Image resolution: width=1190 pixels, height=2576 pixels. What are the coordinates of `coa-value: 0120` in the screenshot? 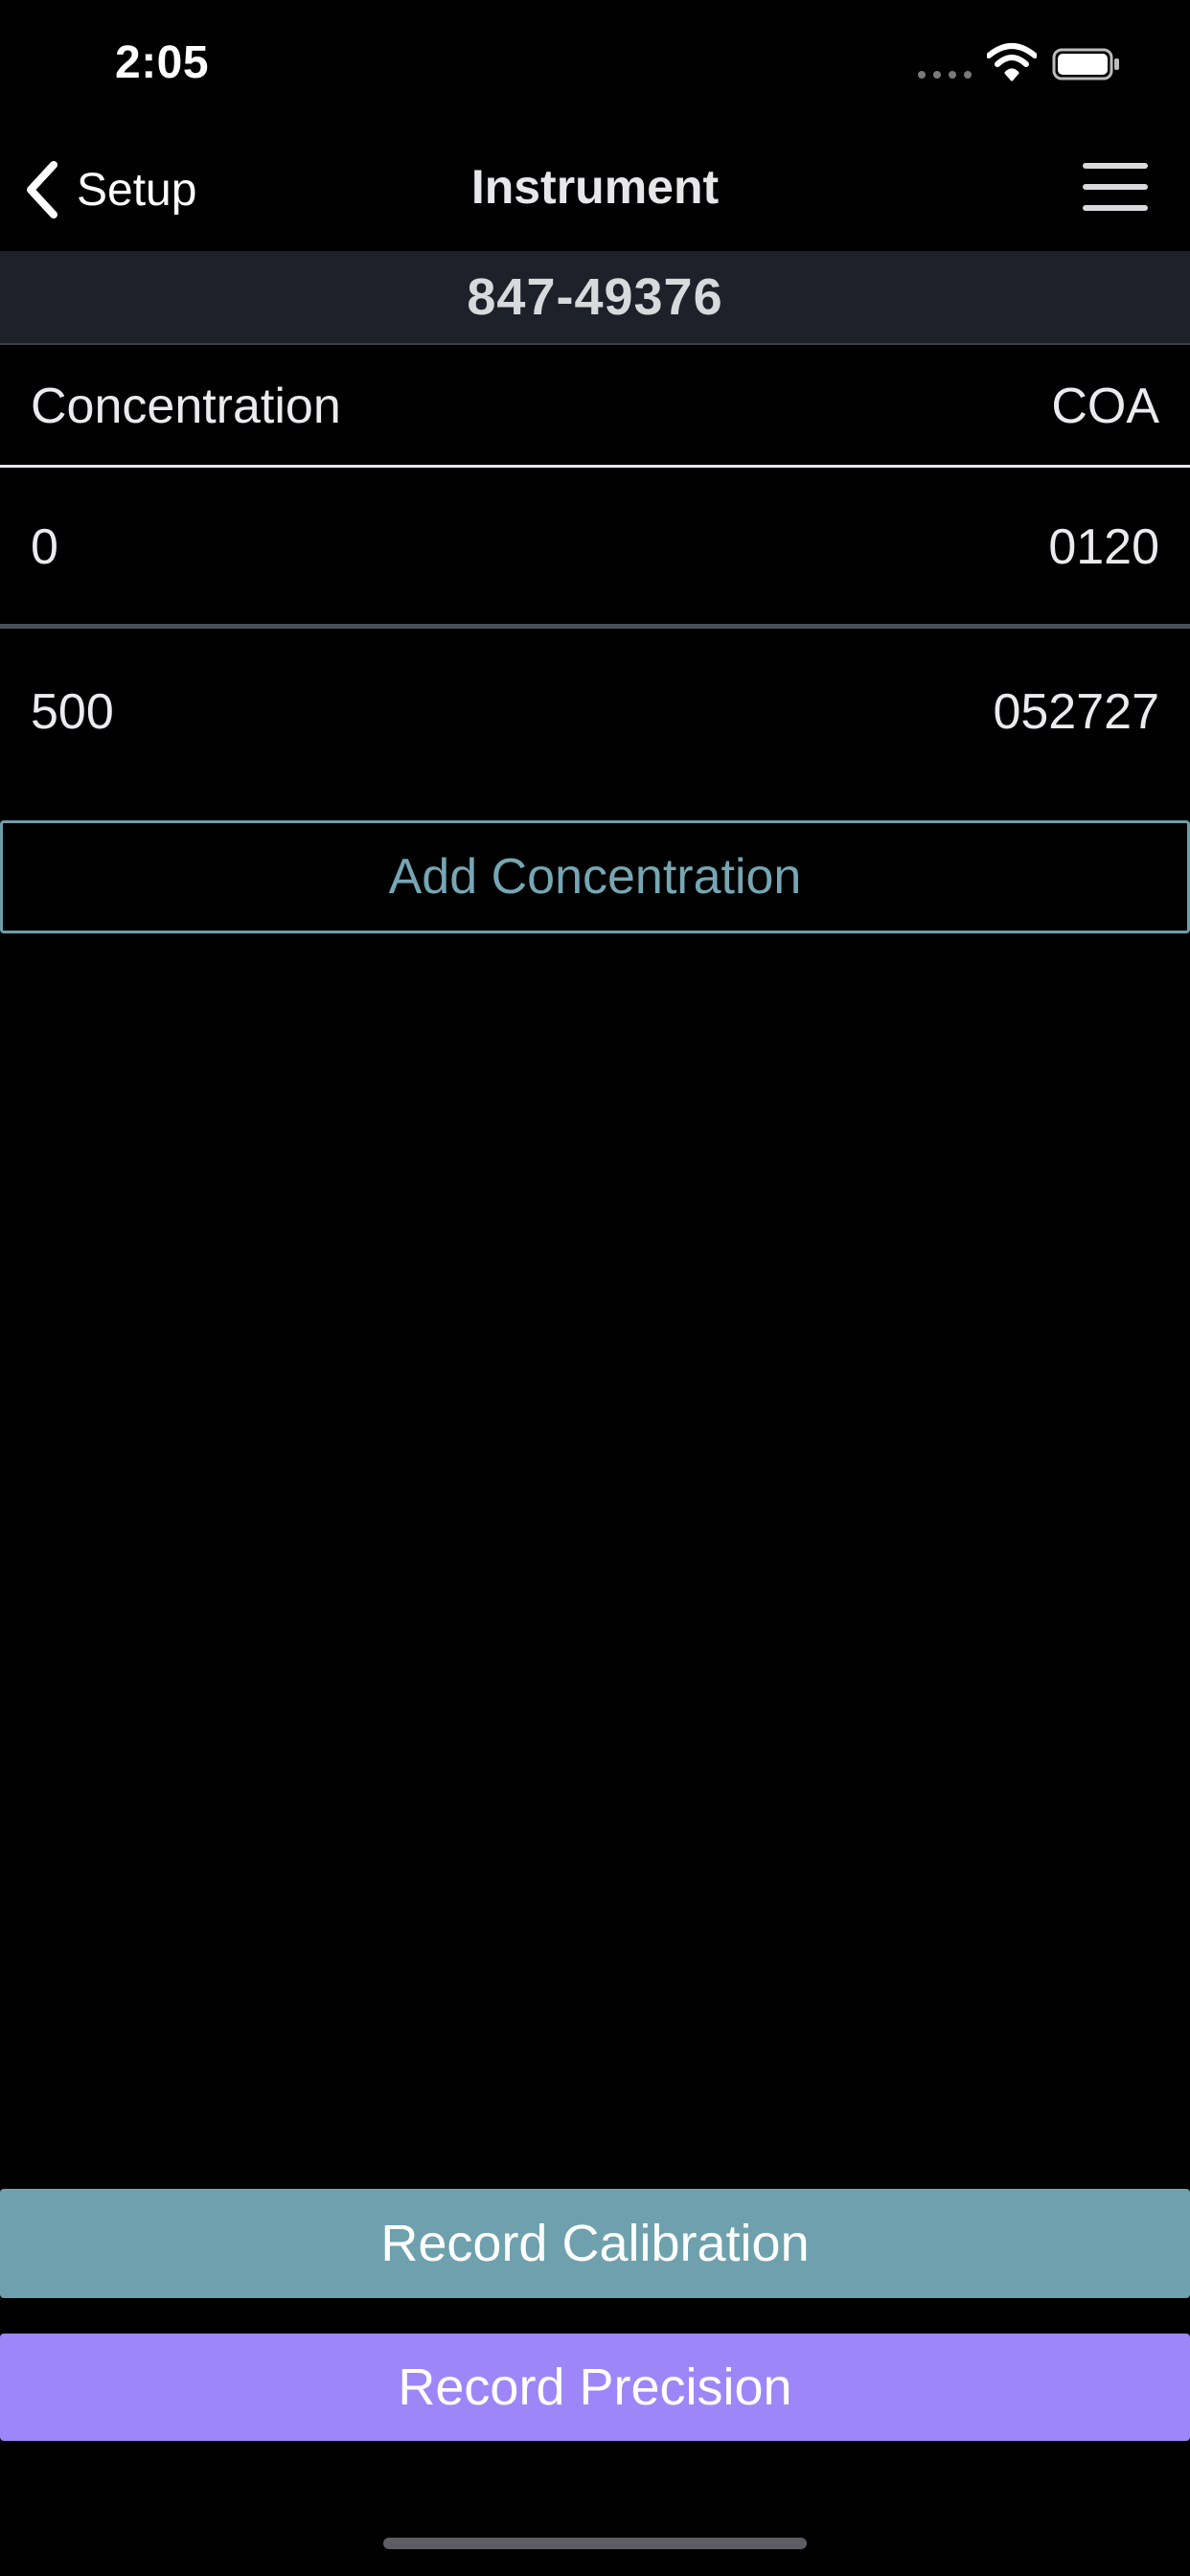 It's located at (1103, 546).